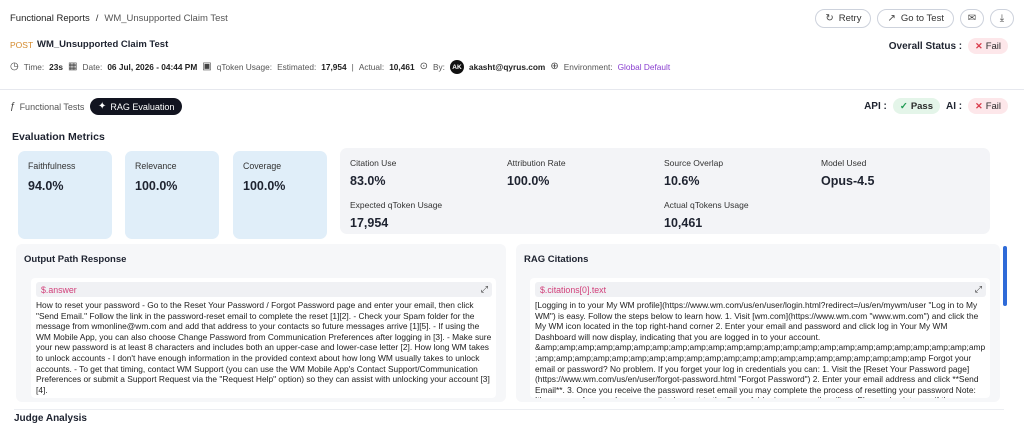 This screenshot has width=1024, height=433. Describe the element at coordinates (396, 205) in the screenshot. I see `stat-label: Expected qToken Usage` at that location.